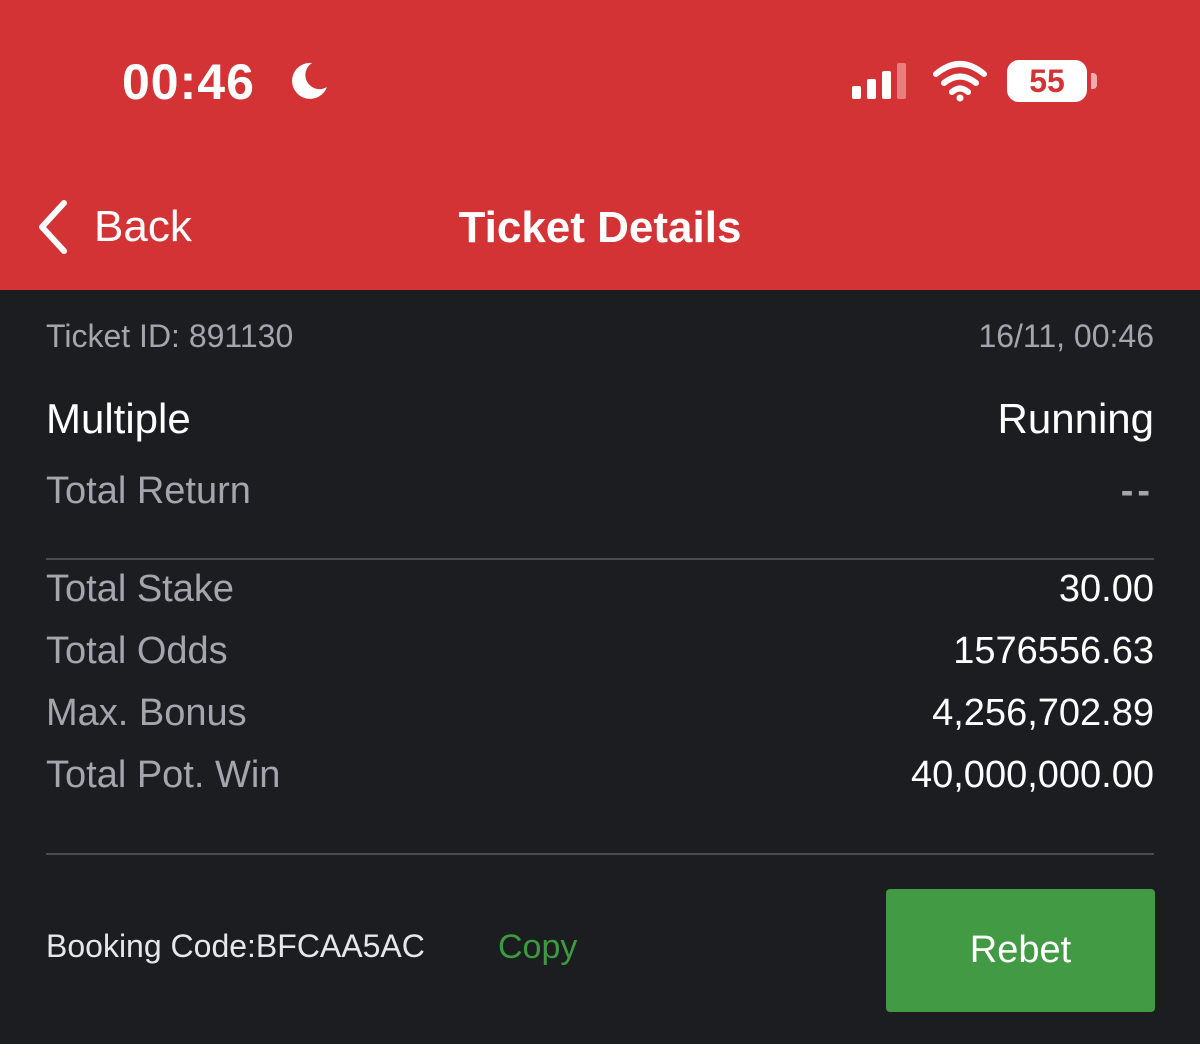  Describe the element at coordinates (879, 81) in the screenshot. I see `signal-icon` at that location.